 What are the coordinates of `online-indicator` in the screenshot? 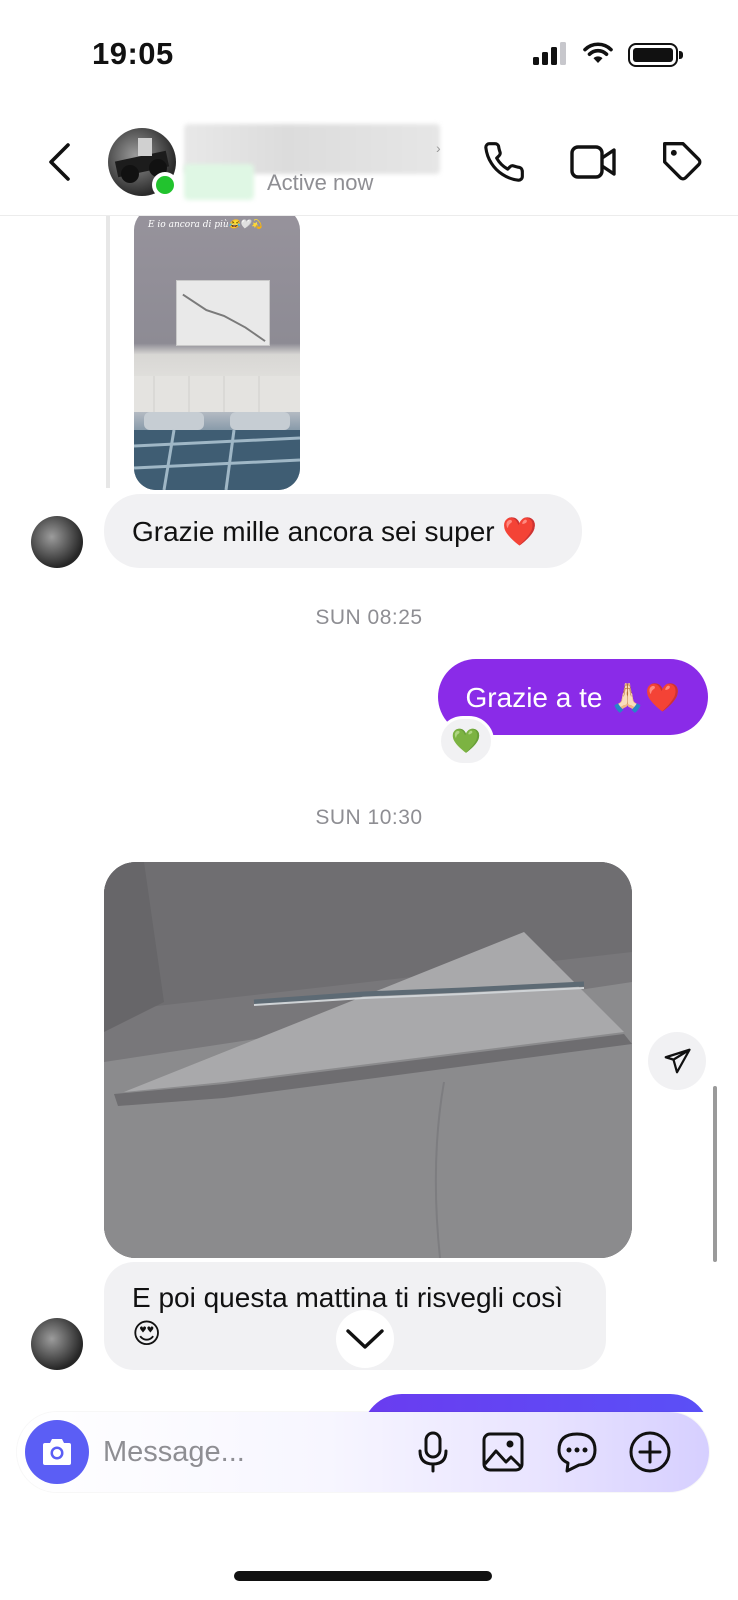 It's located at (165, 185).